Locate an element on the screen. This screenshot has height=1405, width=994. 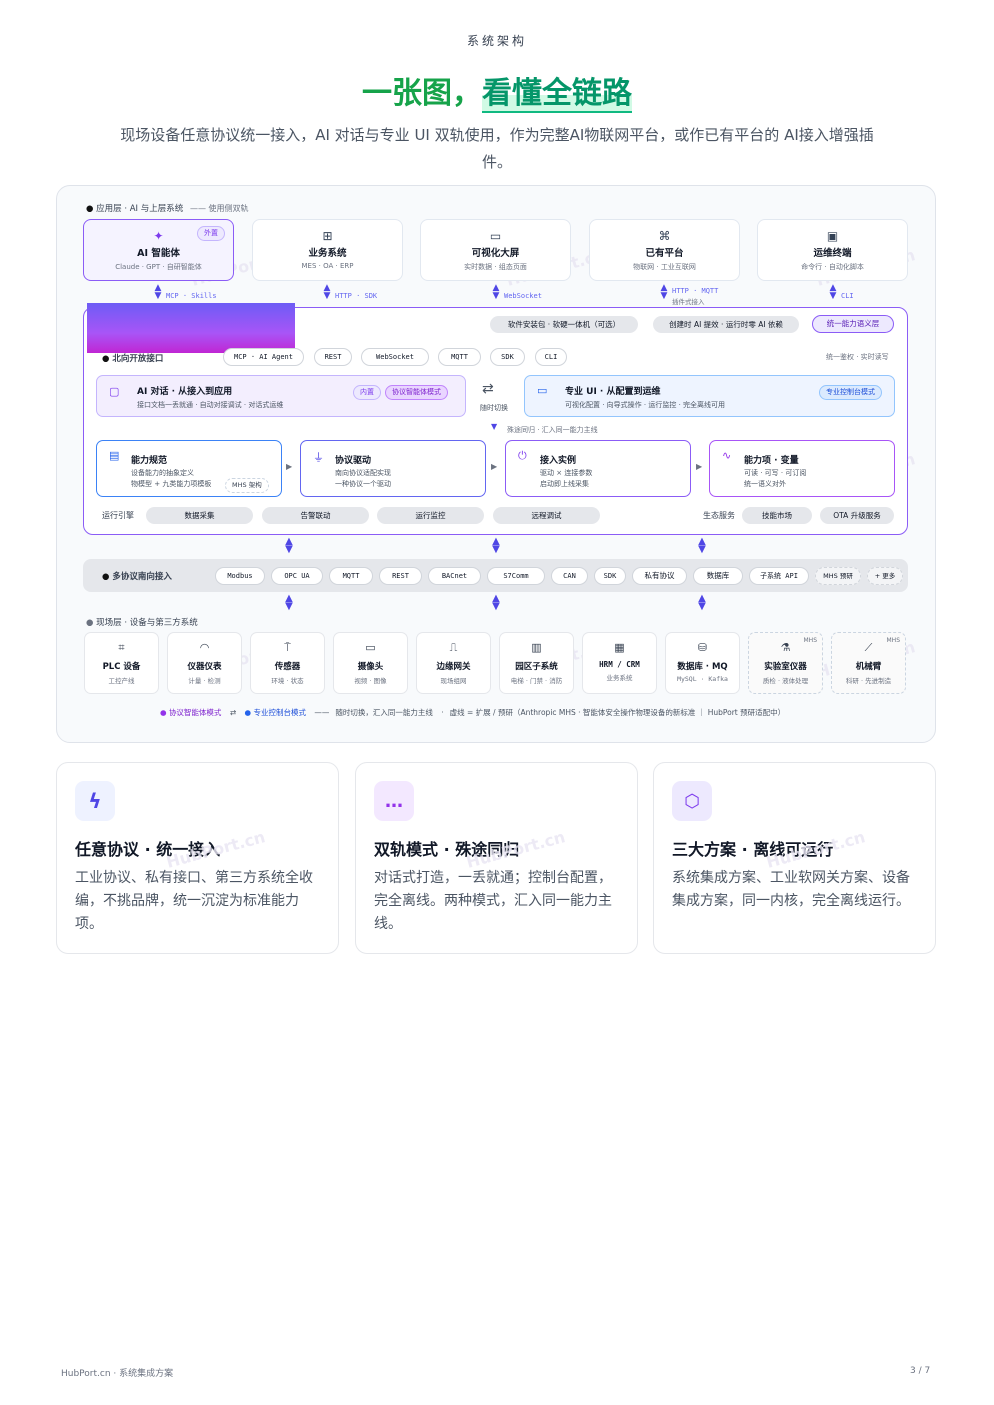
field-item-name: 园区子系统 is located at coordinates (536, 667).